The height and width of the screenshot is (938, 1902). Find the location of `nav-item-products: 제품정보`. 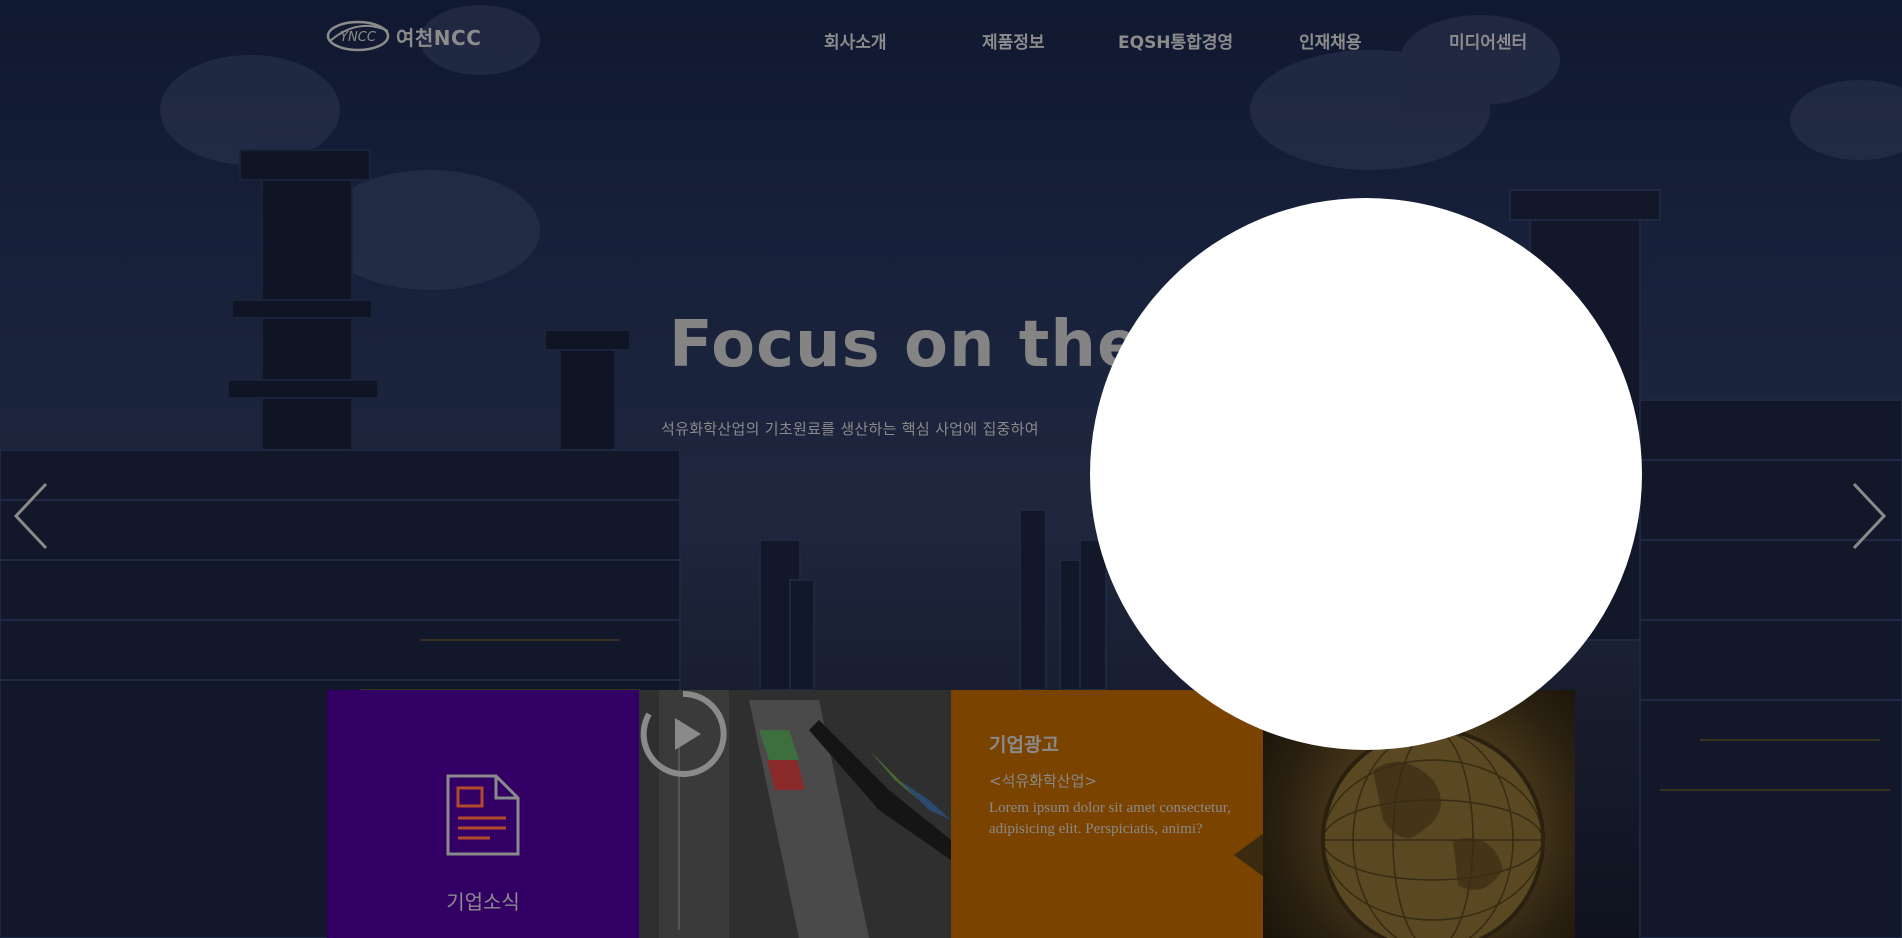

nav-item-products: 제품정보 is located at coordinates (1013, 40).